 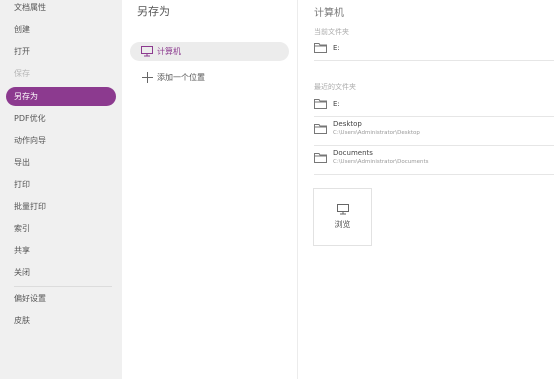 I want to click on nav-item-export: 导出, so click(x=61, y=163).